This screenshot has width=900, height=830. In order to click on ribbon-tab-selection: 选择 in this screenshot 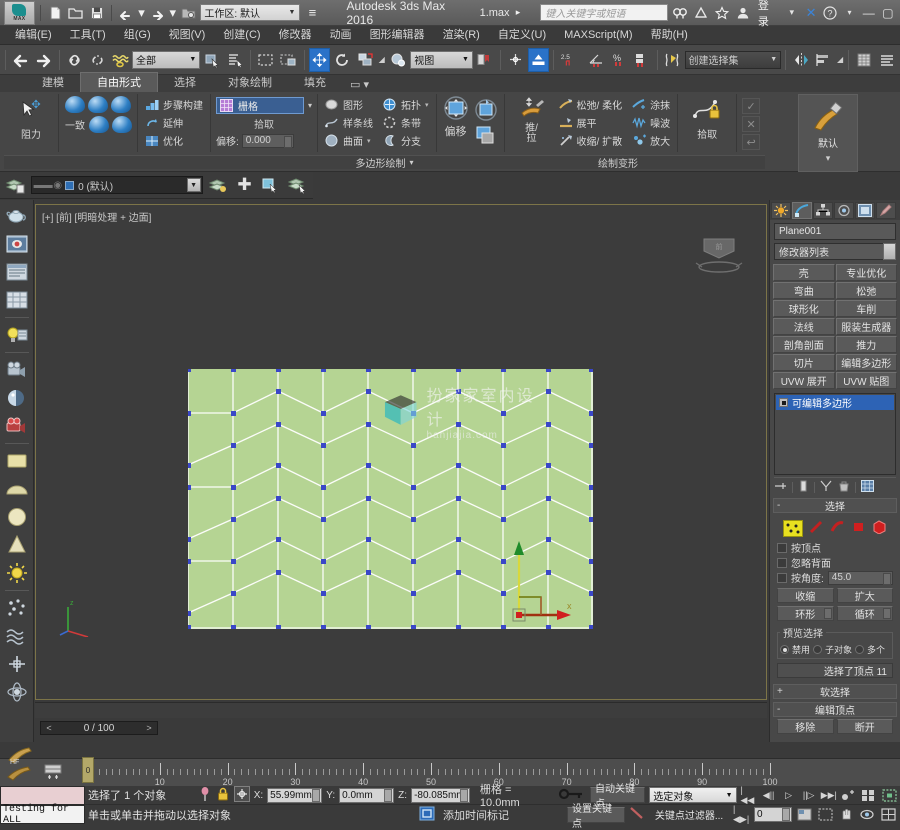, I will do `click(185, 82)`.